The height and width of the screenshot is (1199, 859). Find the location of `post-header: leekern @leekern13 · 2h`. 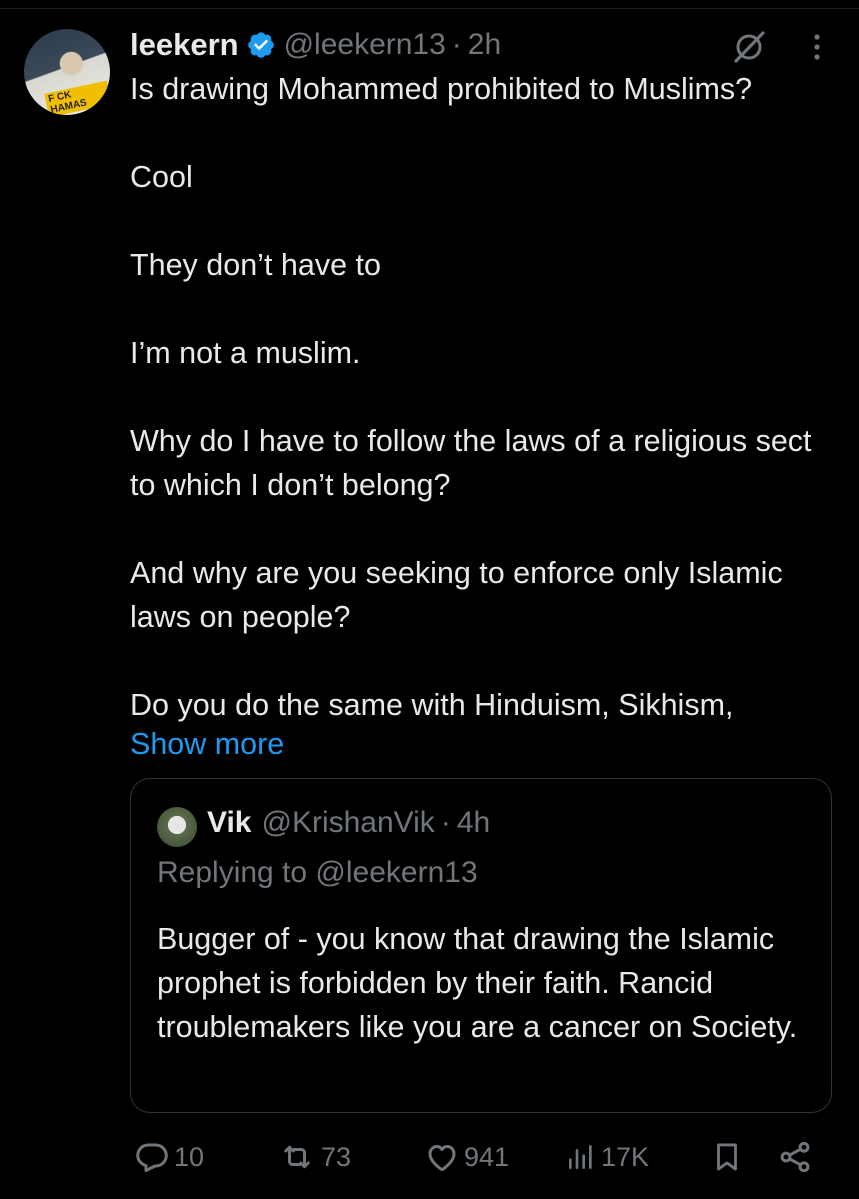

post-header: leekern @leekern13 · 2h is located at coordinates (315, 45).